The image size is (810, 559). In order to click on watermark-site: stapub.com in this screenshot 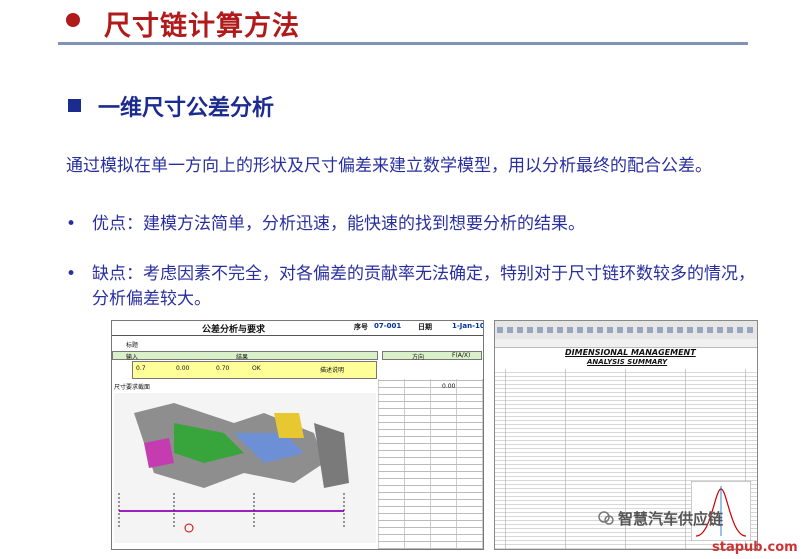, I will do `click(755, 547)`.